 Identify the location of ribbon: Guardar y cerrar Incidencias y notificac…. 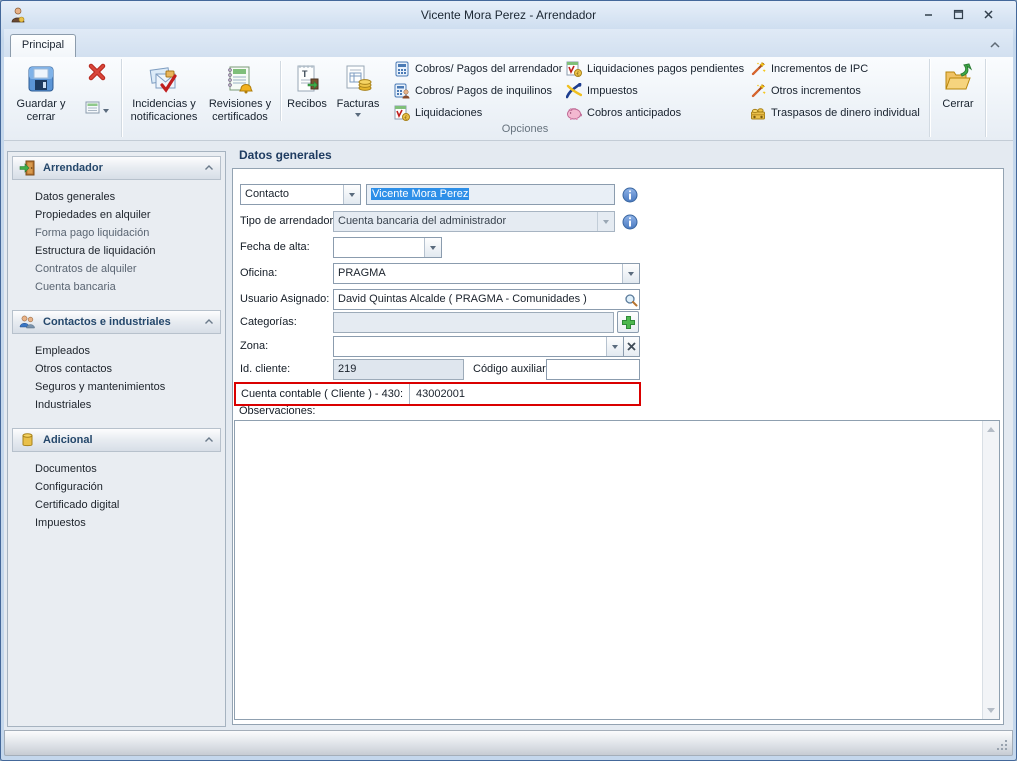
(508, 99).